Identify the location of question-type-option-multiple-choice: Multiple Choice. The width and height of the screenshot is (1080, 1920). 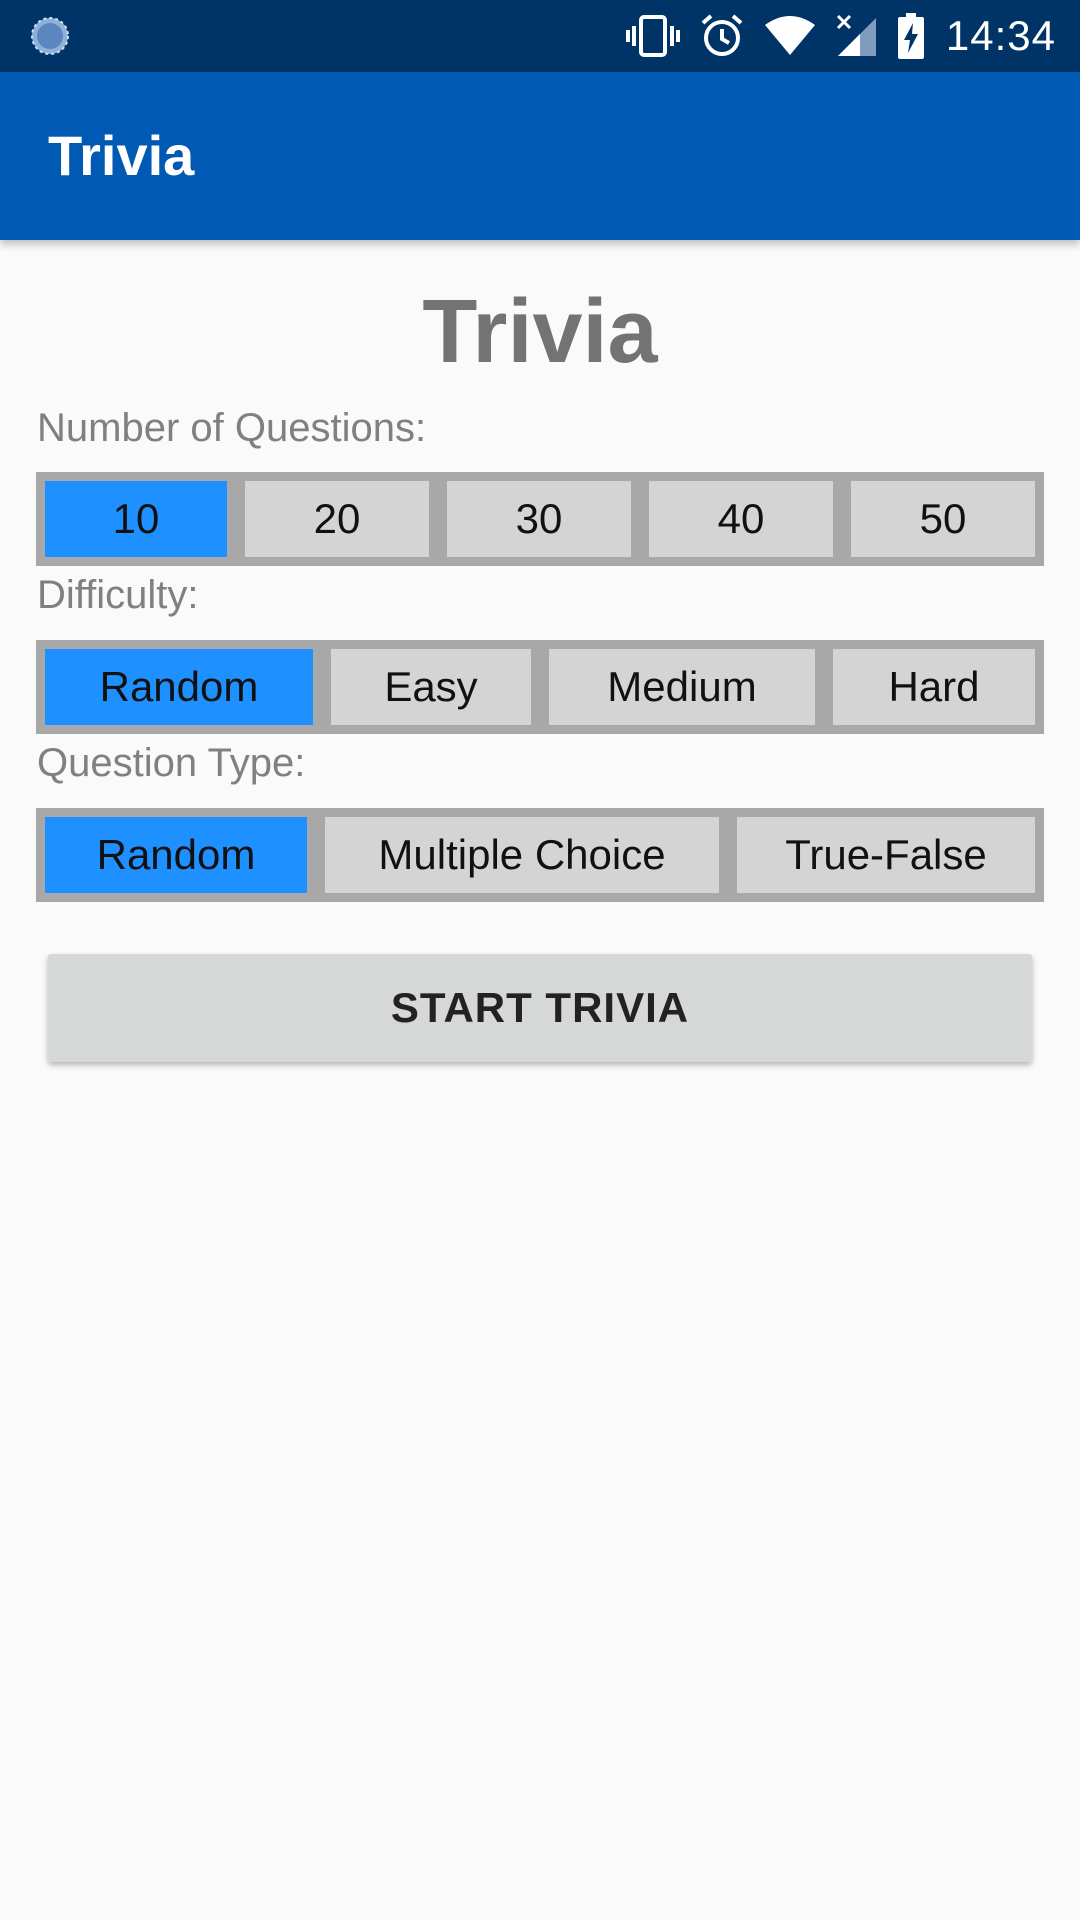
(522, 855).